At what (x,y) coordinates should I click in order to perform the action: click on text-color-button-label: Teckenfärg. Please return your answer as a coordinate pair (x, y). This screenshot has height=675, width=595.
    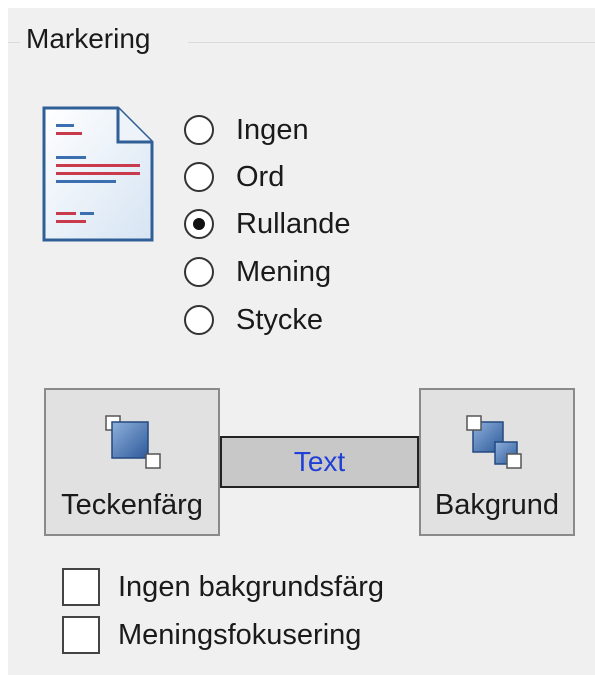
    Looking at the image, I should click on (132, 505).